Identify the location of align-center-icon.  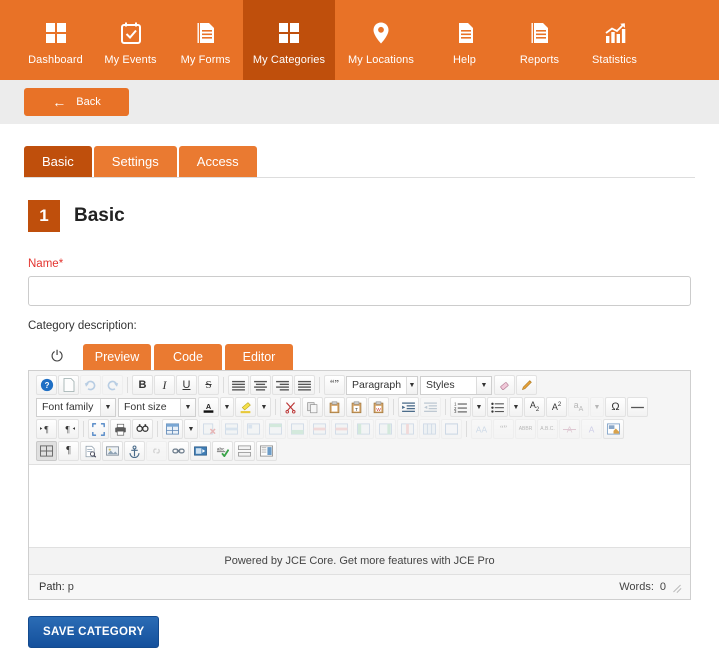
(260, 385).